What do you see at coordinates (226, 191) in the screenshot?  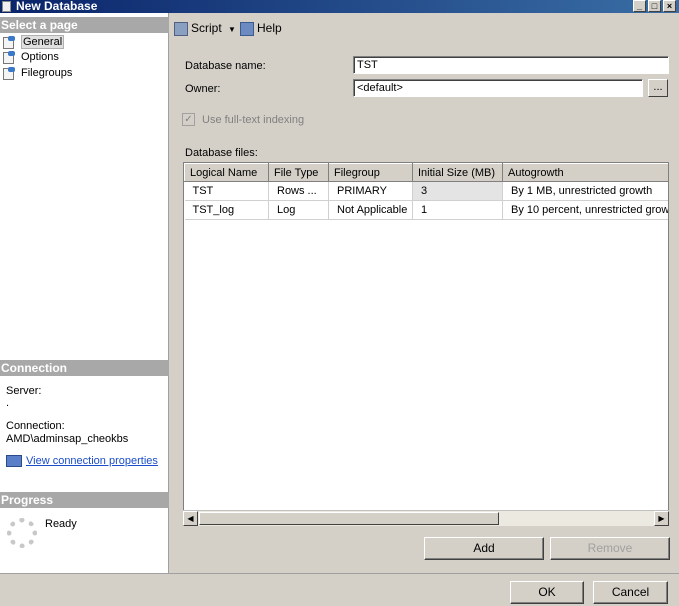 I see `cell-logical-name: TST` at bounding box center [226, 191].